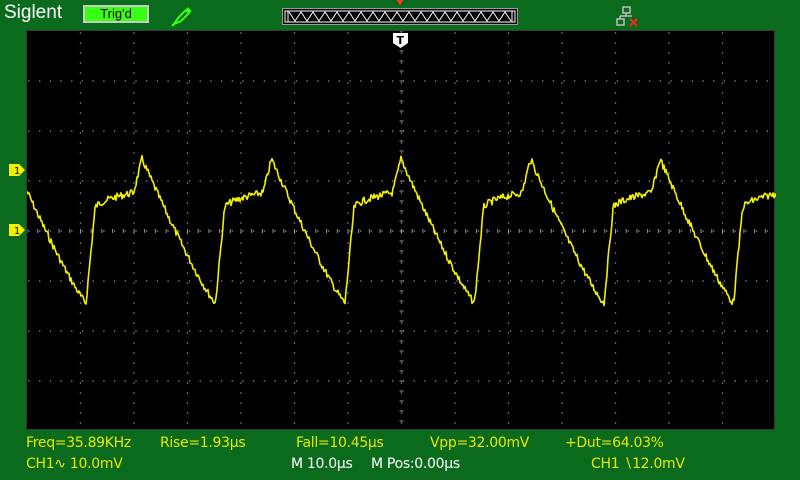  I want to click on ch1-scale-status: CH1∿ 10.0mV, so click(74, 464).